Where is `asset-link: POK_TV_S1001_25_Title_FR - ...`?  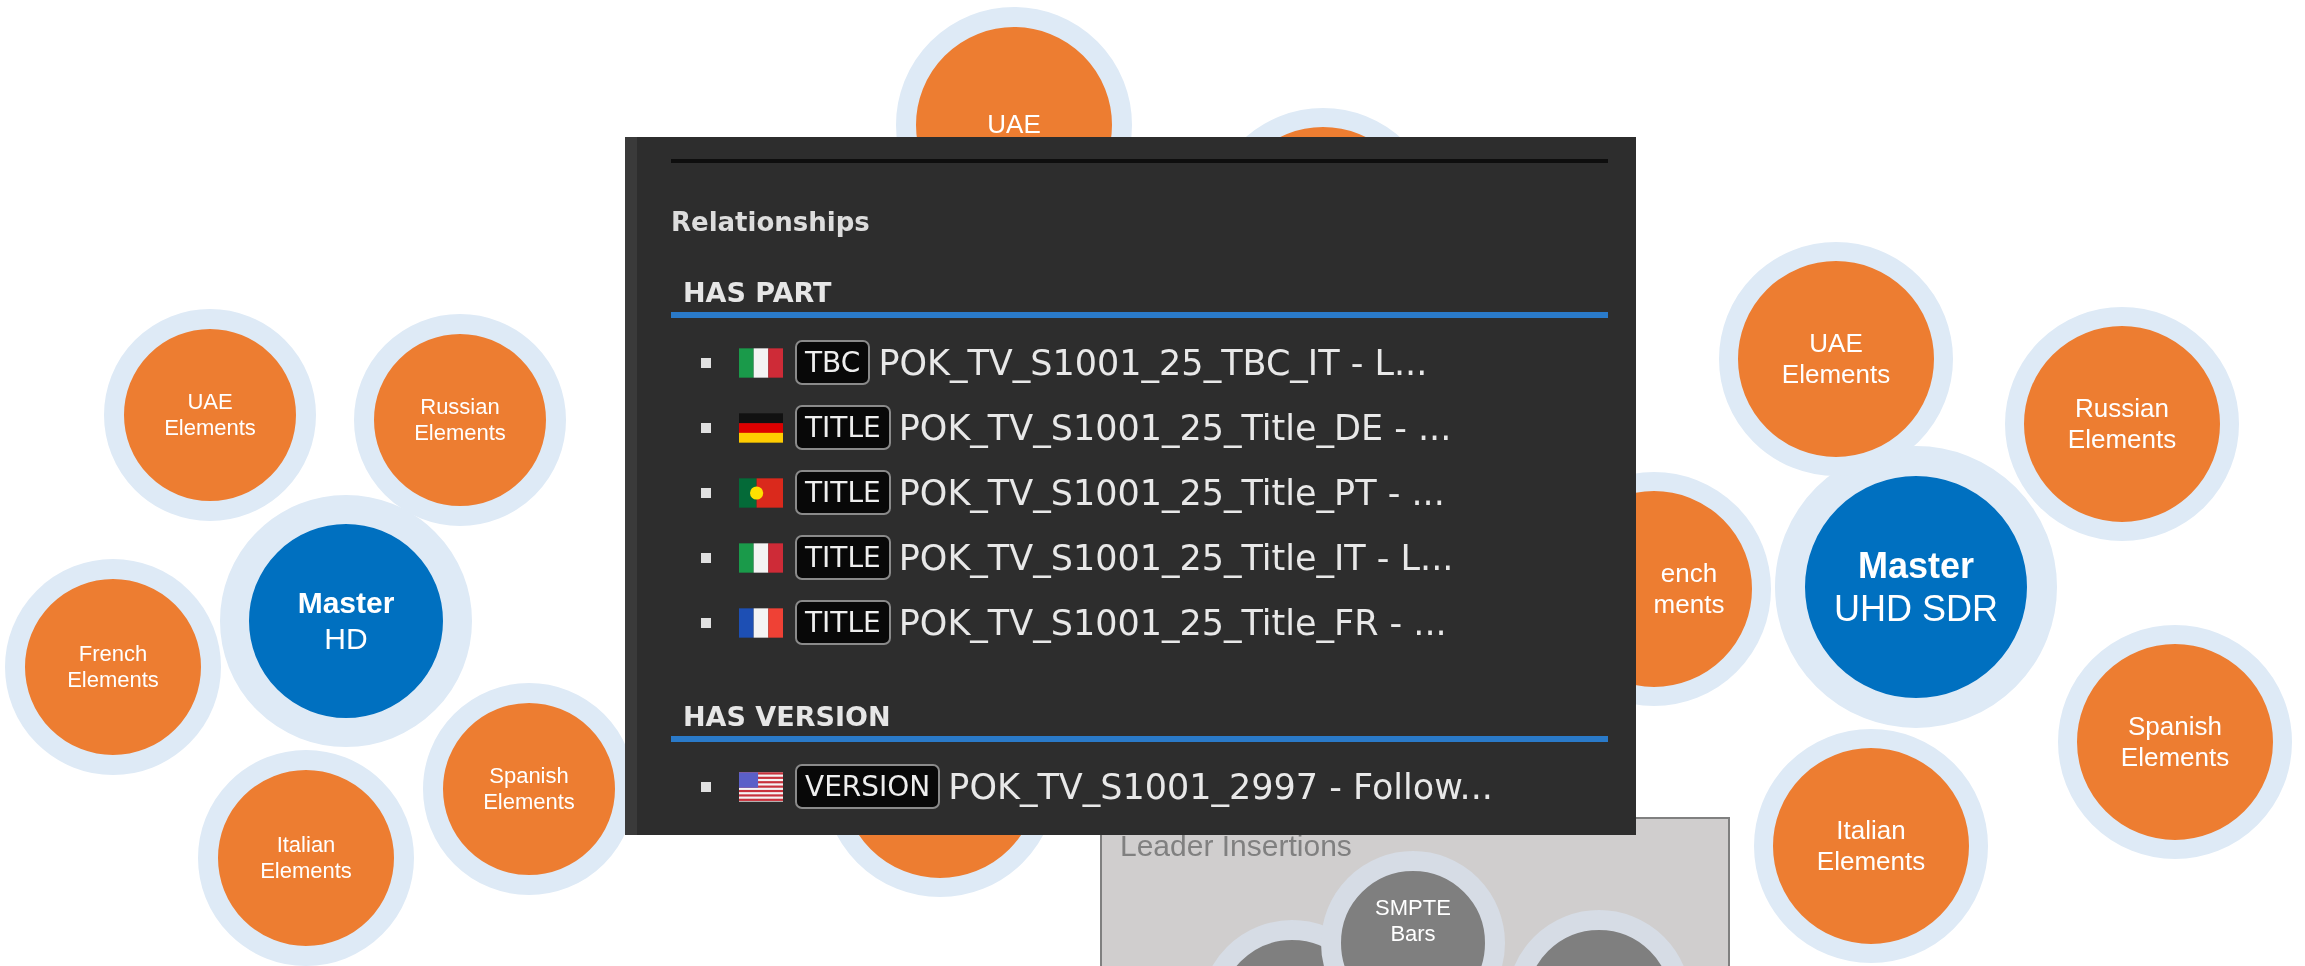 asset-link: POK_TV_S1001_25_Title_FR - ... is located at coordinates (1172, 622).